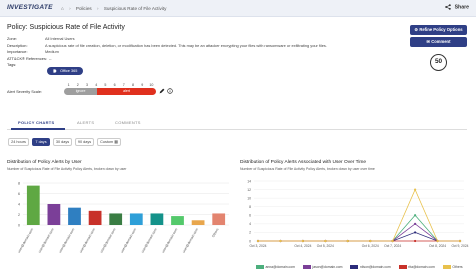 This screenshot has height=279, width=476. I want to click on severity-number: 6, so click(114, 85).